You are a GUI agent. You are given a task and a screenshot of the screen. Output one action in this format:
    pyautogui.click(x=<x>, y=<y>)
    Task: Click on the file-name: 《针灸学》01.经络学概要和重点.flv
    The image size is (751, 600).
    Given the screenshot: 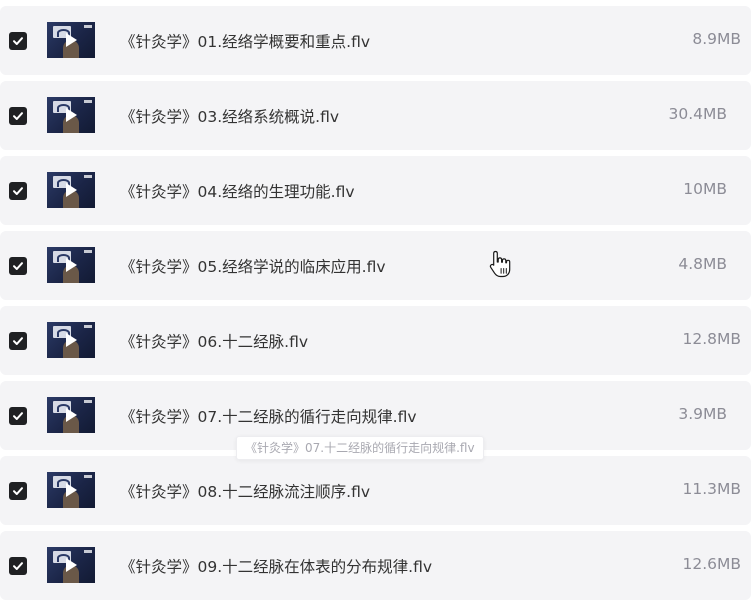 What is the action you would take?
    pyautogui.click(x=245, y=41)
    